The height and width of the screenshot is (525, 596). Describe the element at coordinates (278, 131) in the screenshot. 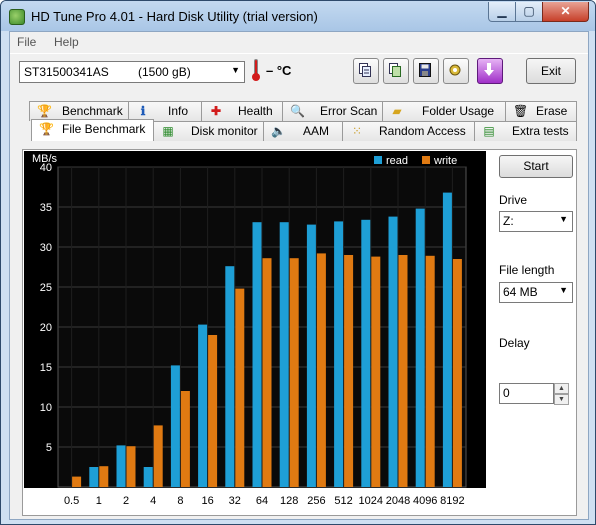

I see `aam-icon: 🔈` at that location.